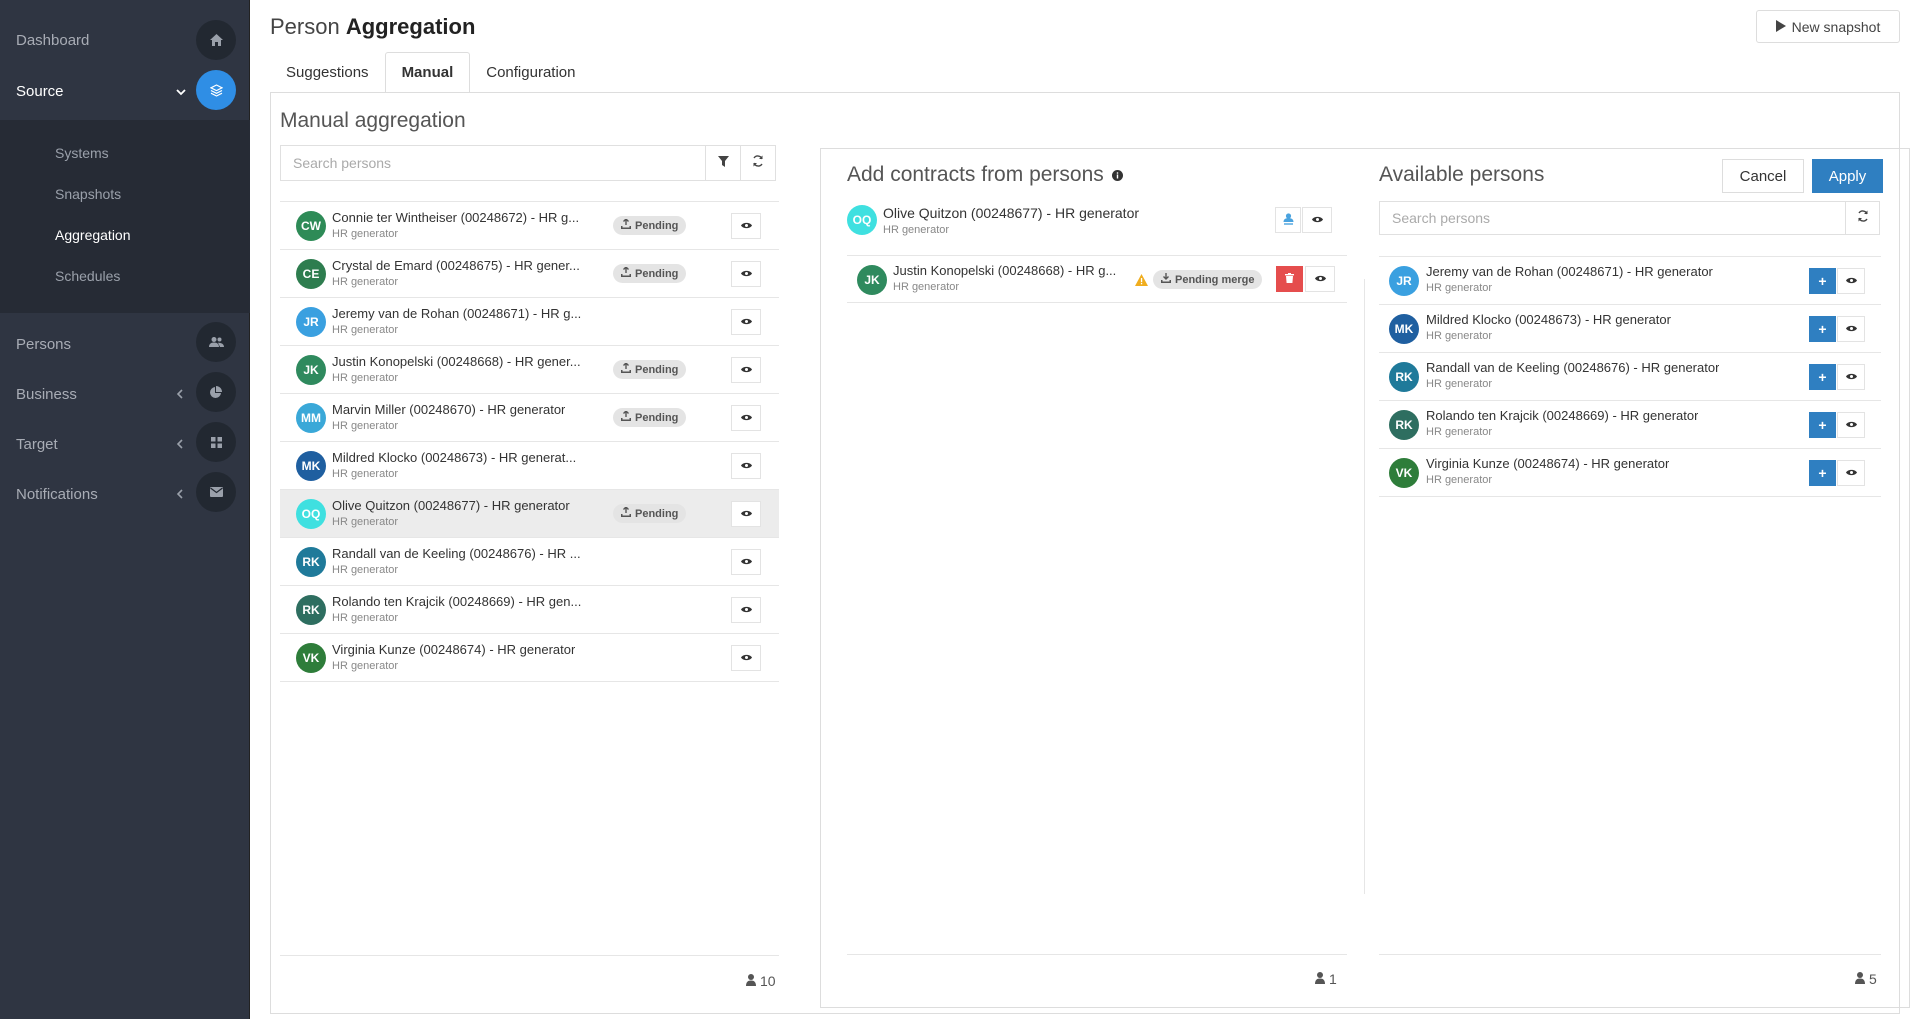 The width and height of the screenshot is (1920, 1019). I want to click on nav-notifications: Notifications, so click(125, 497).